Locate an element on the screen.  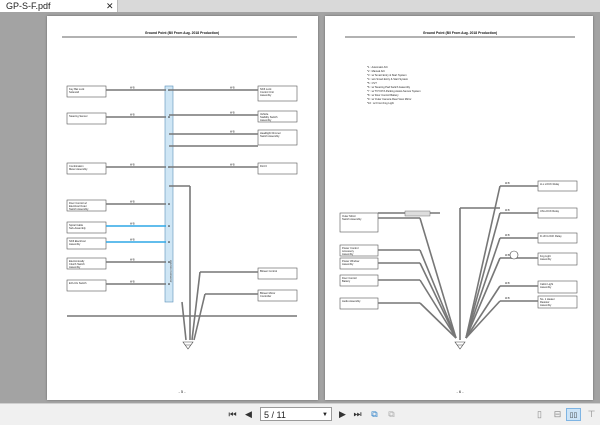
left-component-box-label: Battery is located at coordinates (346, 281).